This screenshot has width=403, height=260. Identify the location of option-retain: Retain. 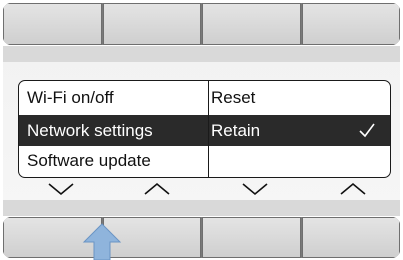
(299, 130).